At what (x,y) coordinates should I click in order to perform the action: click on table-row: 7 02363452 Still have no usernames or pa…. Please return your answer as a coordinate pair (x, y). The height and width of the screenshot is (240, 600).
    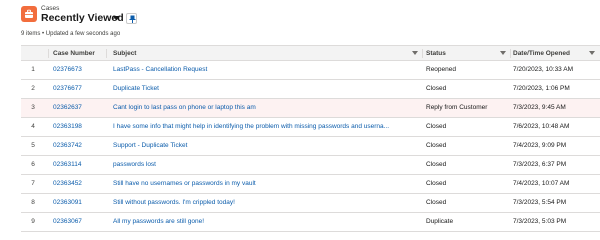
    Looking at the image, I should click on (310, 184).